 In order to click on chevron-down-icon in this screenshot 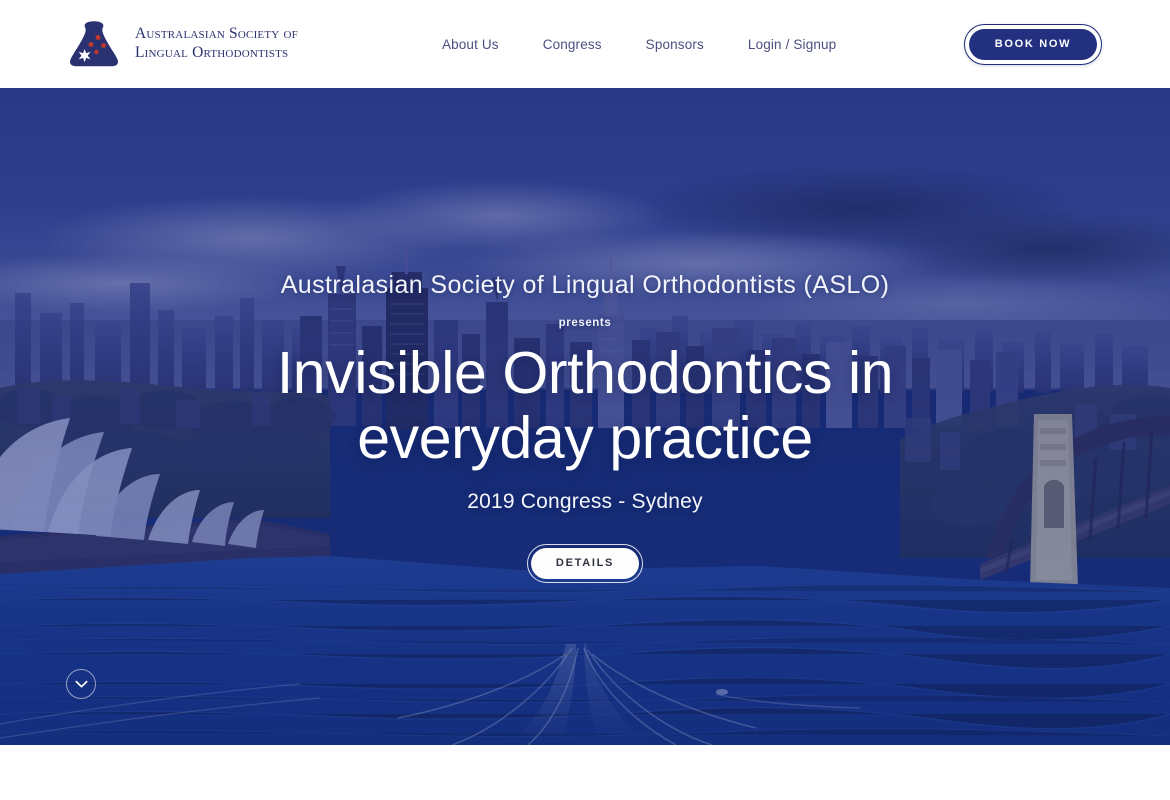, I will do `click(81, 683)`.